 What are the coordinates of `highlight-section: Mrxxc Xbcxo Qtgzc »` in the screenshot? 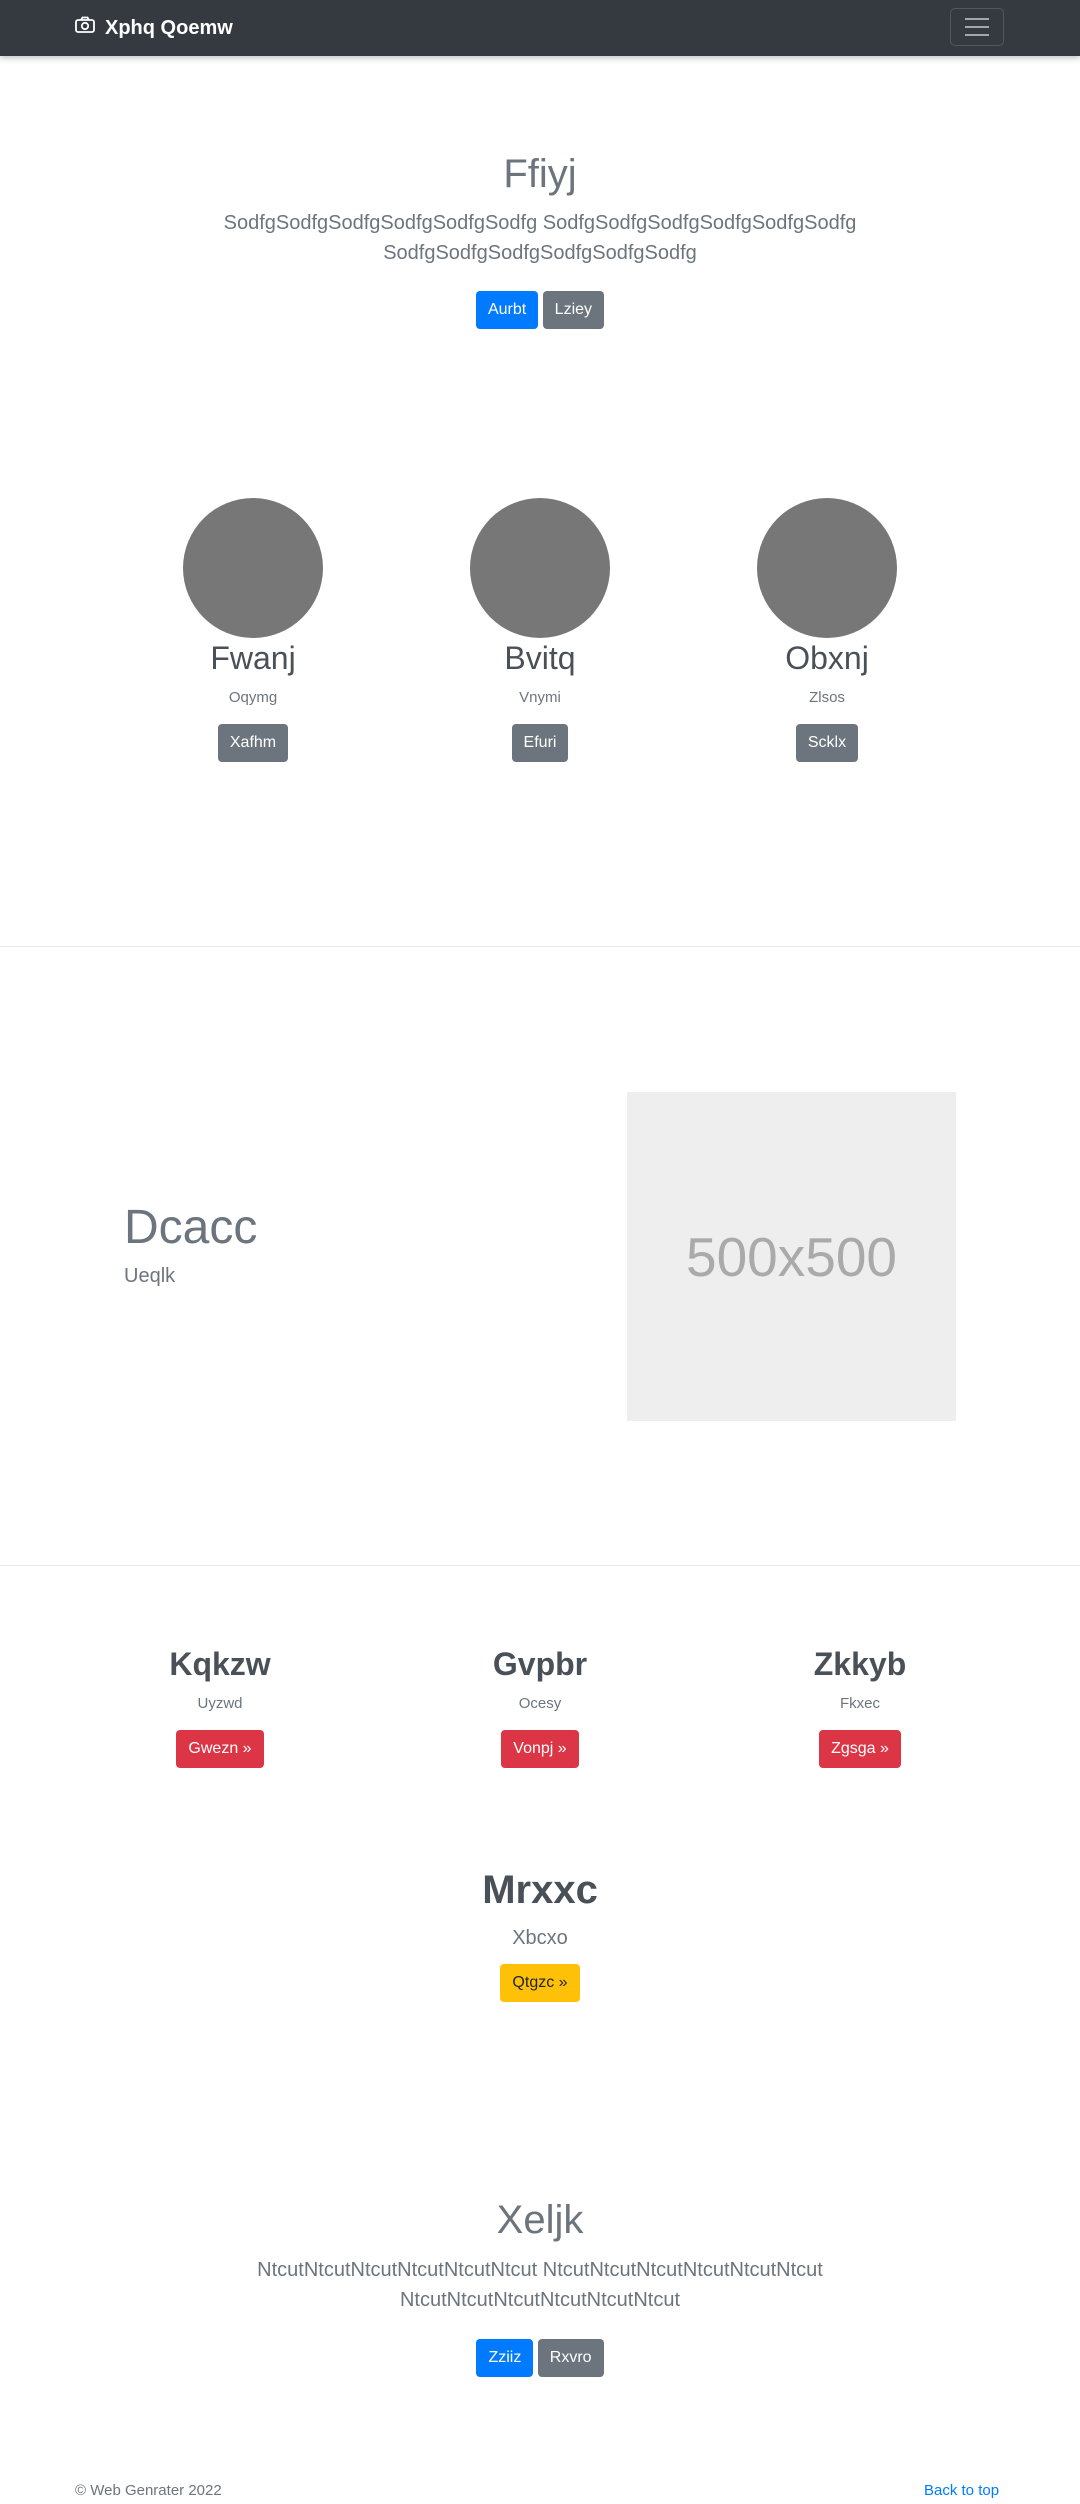 It's located at (540, 1935).